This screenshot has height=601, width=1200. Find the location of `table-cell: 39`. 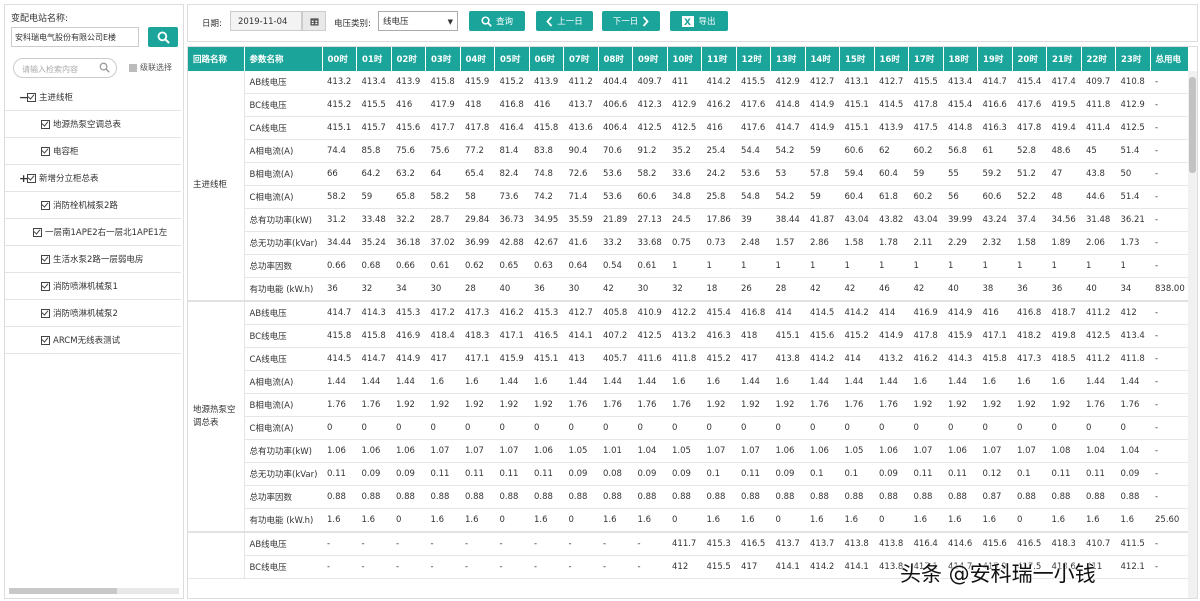

table-cell: 39 is located at coordinates (753, 220).